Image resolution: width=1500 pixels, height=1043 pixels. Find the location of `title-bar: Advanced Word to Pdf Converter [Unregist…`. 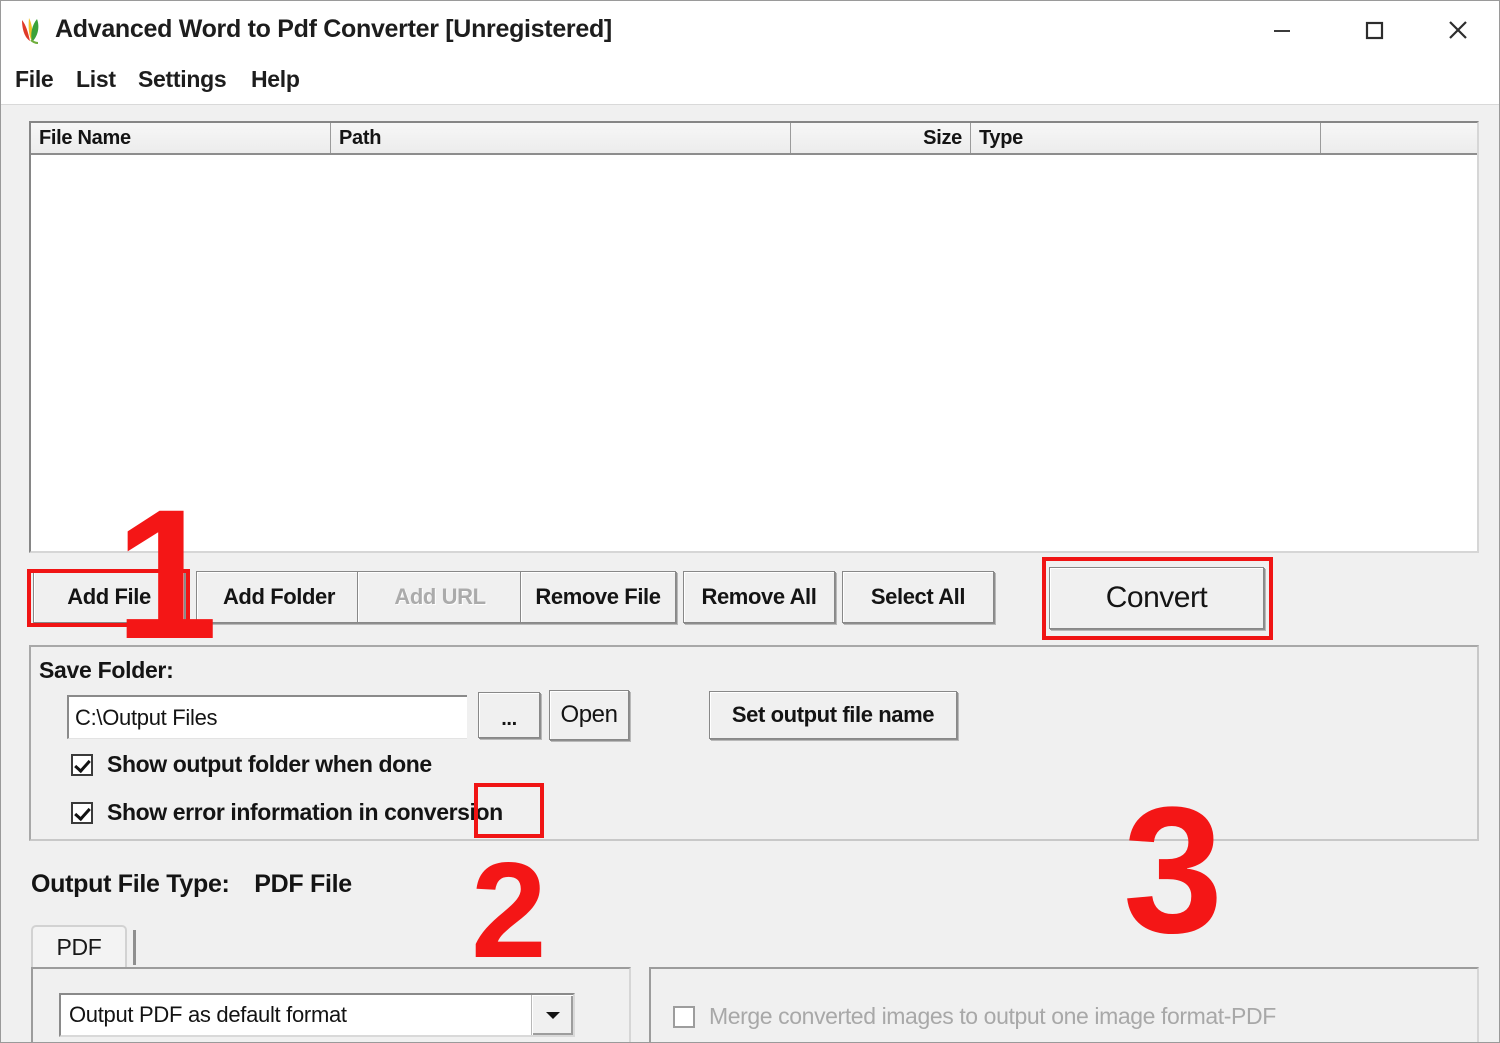

title-bar: Advanced Word to Pdf Converter [Unregist… is located at coordinates (750, 30).